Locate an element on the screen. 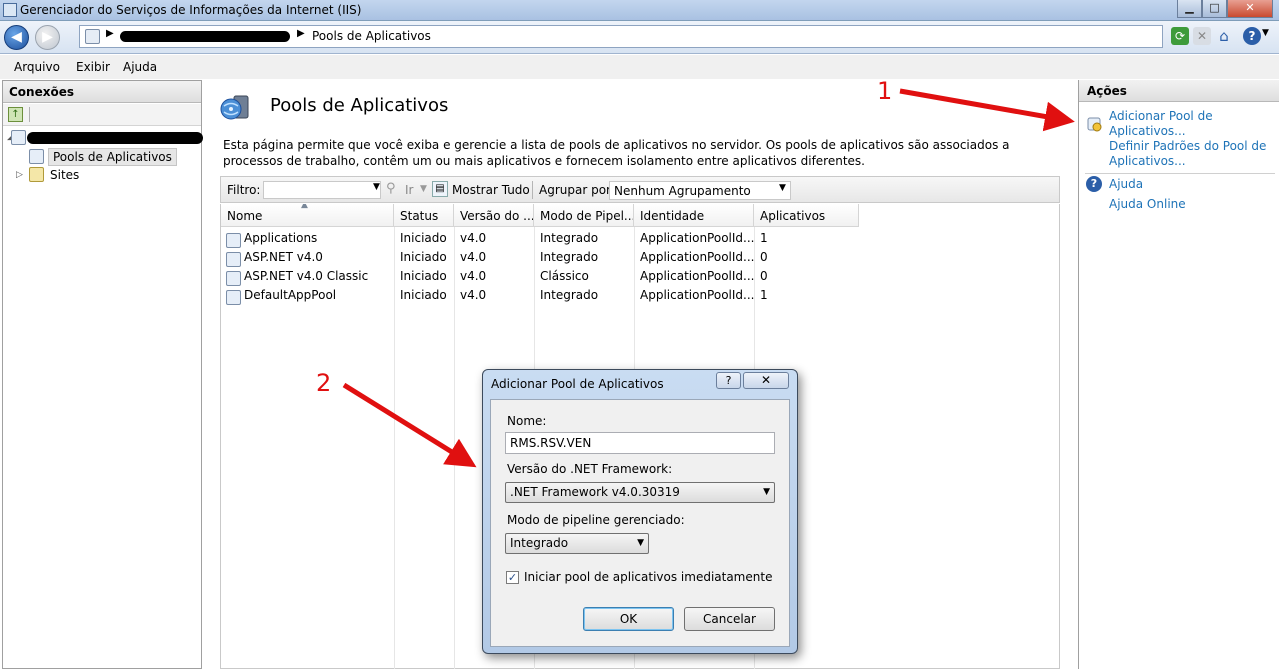 This screenshot has width=1279, height=669. dialog-title: Adicionar Pool de Aplicativos is located at coordinates (577, 384).